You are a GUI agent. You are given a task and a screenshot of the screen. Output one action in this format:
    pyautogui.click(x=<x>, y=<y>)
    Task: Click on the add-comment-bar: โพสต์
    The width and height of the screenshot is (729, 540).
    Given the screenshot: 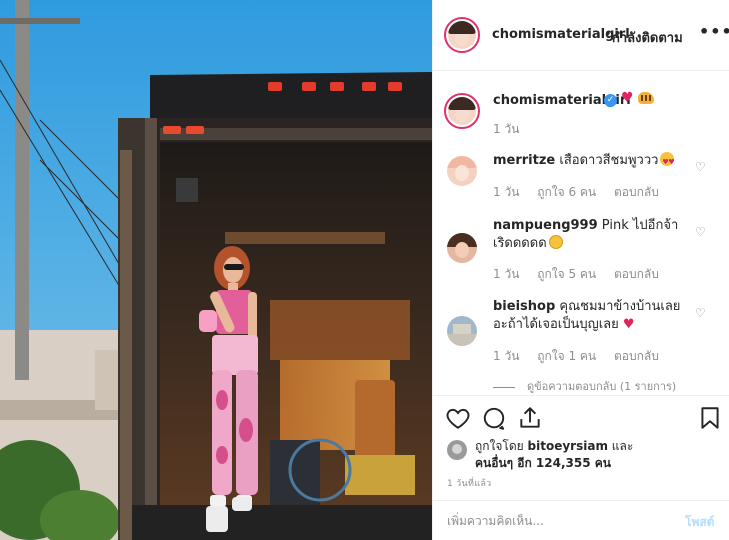 What is the action you would take?
    pyautogui.click(x=581, y=520)
    